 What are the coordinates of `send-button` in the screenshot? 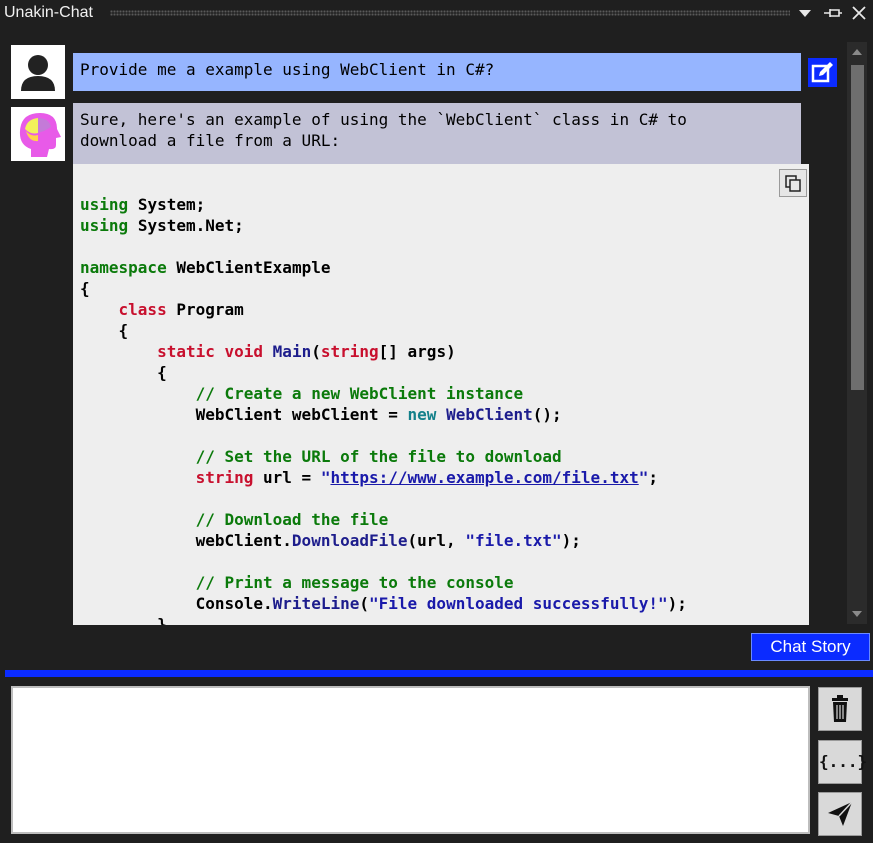 It's located at (840, 814).